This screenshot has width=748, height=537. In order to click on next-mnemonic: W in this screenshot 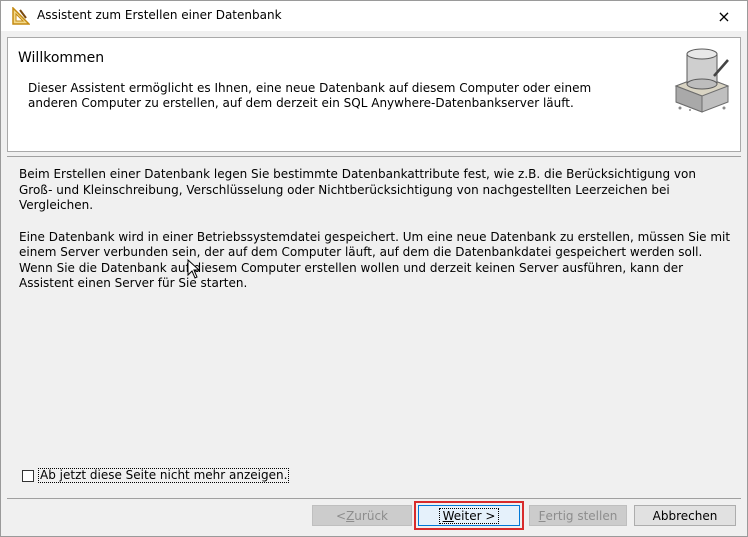, I will do `click(448, 515)`.